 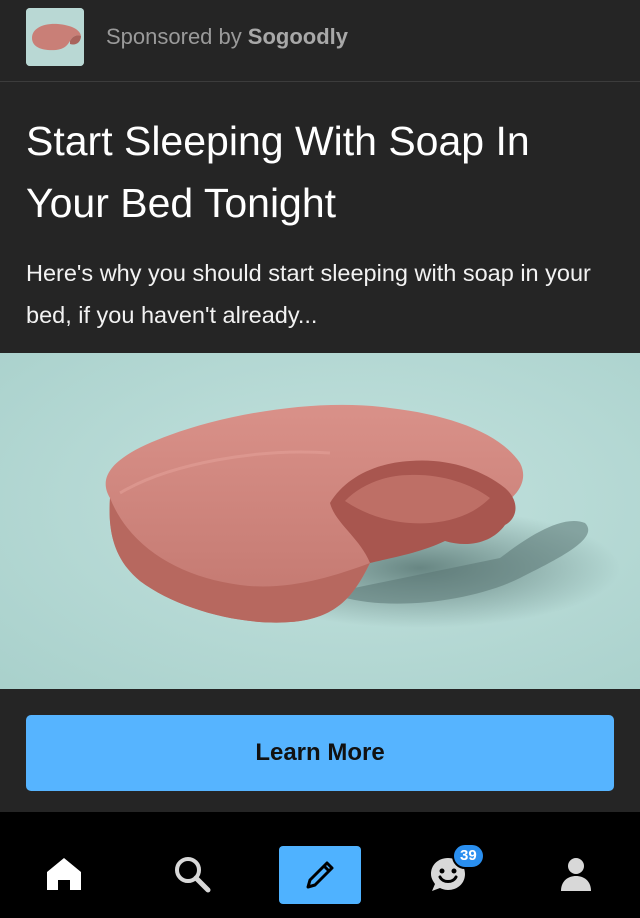 I want to click on compose-button, so click(x=320, y=875).